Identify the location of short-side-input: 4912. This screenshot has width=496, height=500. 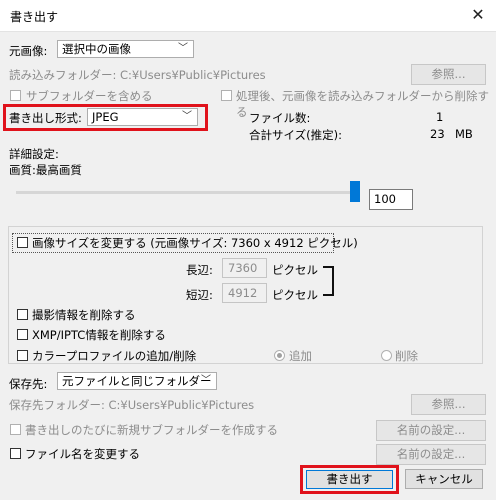
(244, 293).